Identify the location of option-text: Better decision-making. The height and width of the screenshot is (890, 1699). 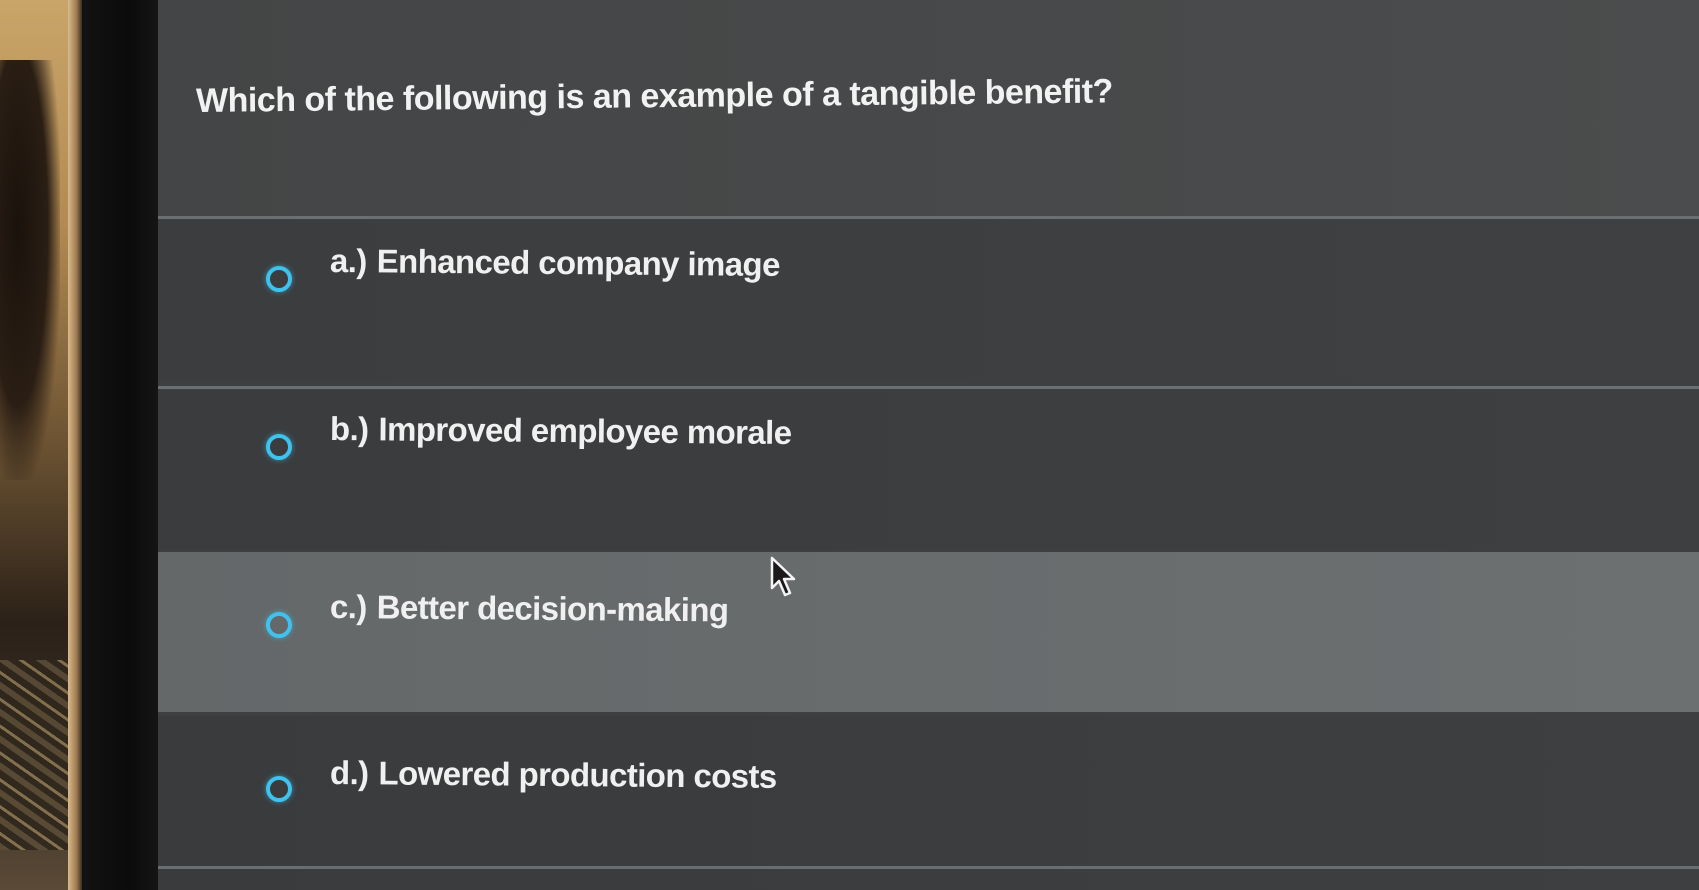
(552, 608).